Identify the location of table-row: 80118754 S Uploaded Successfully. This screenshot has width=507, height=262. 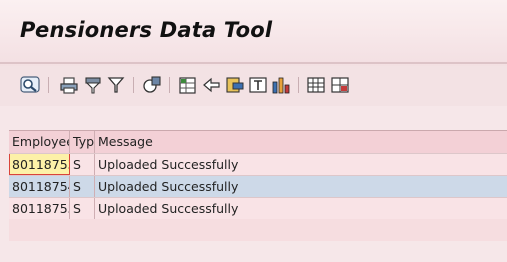
(258, 186).